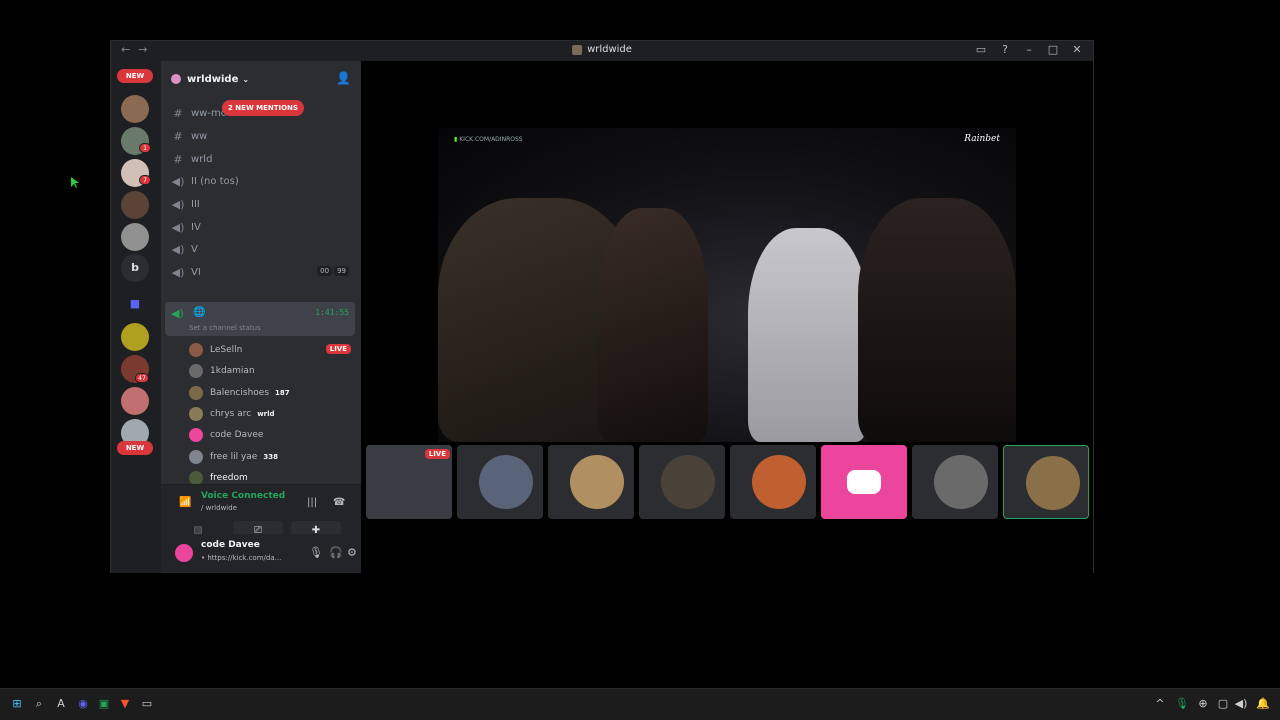  What do you see at coordinates (266, 414) in the screenshot?
I see `member-tag: wrld` at bounding box center [266, 414].